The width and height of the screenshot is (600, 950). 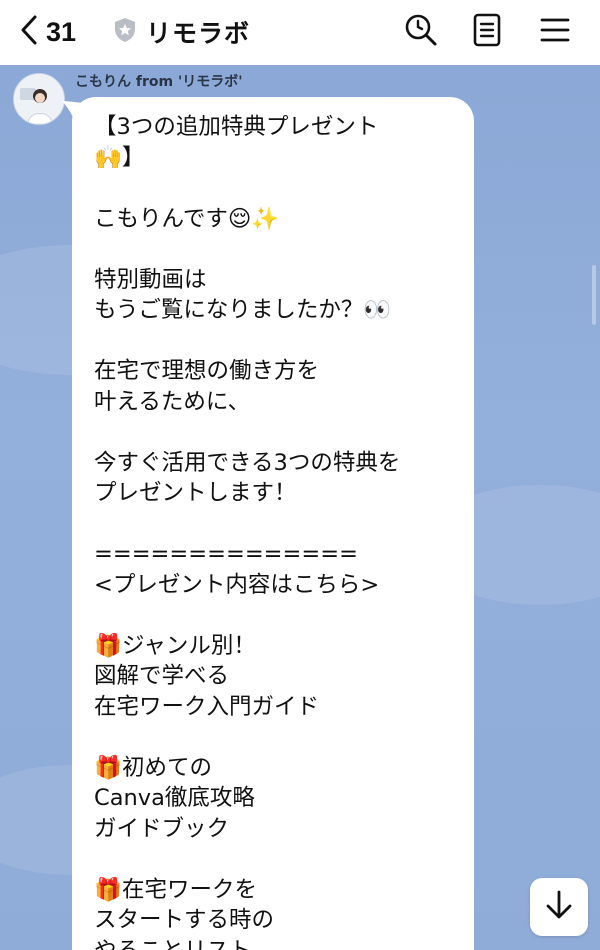 What do you see at coordinates (594, 295) in the screenshot?
I see `scrollbar` at bounding box center [594, 295].